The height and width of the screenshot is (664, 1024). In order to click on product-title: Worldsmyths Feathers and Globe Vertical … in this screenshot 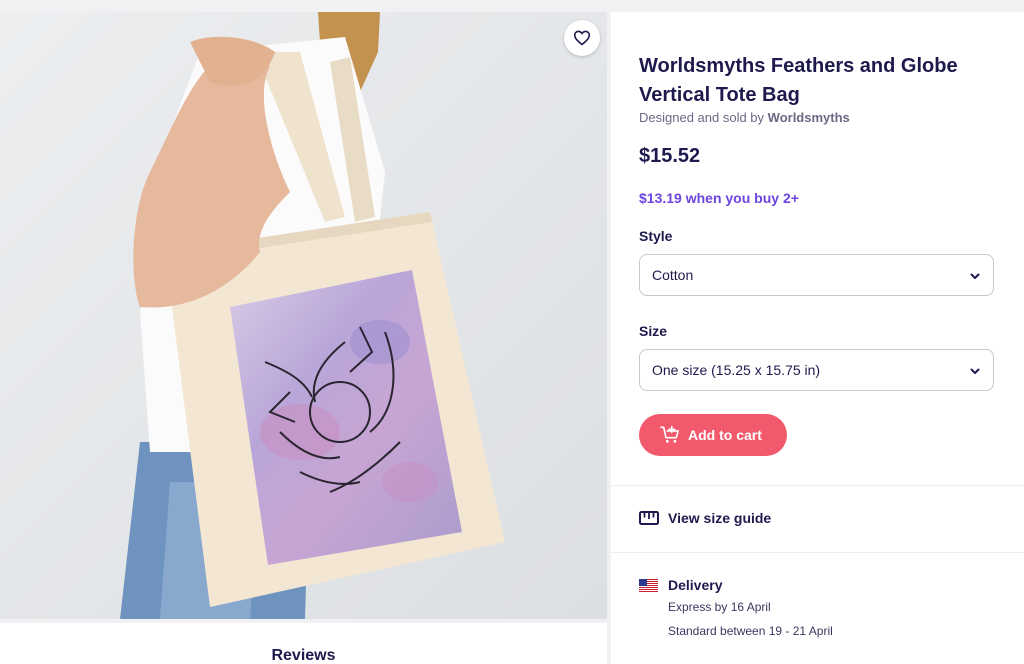, I will do `click(798, 80)`.